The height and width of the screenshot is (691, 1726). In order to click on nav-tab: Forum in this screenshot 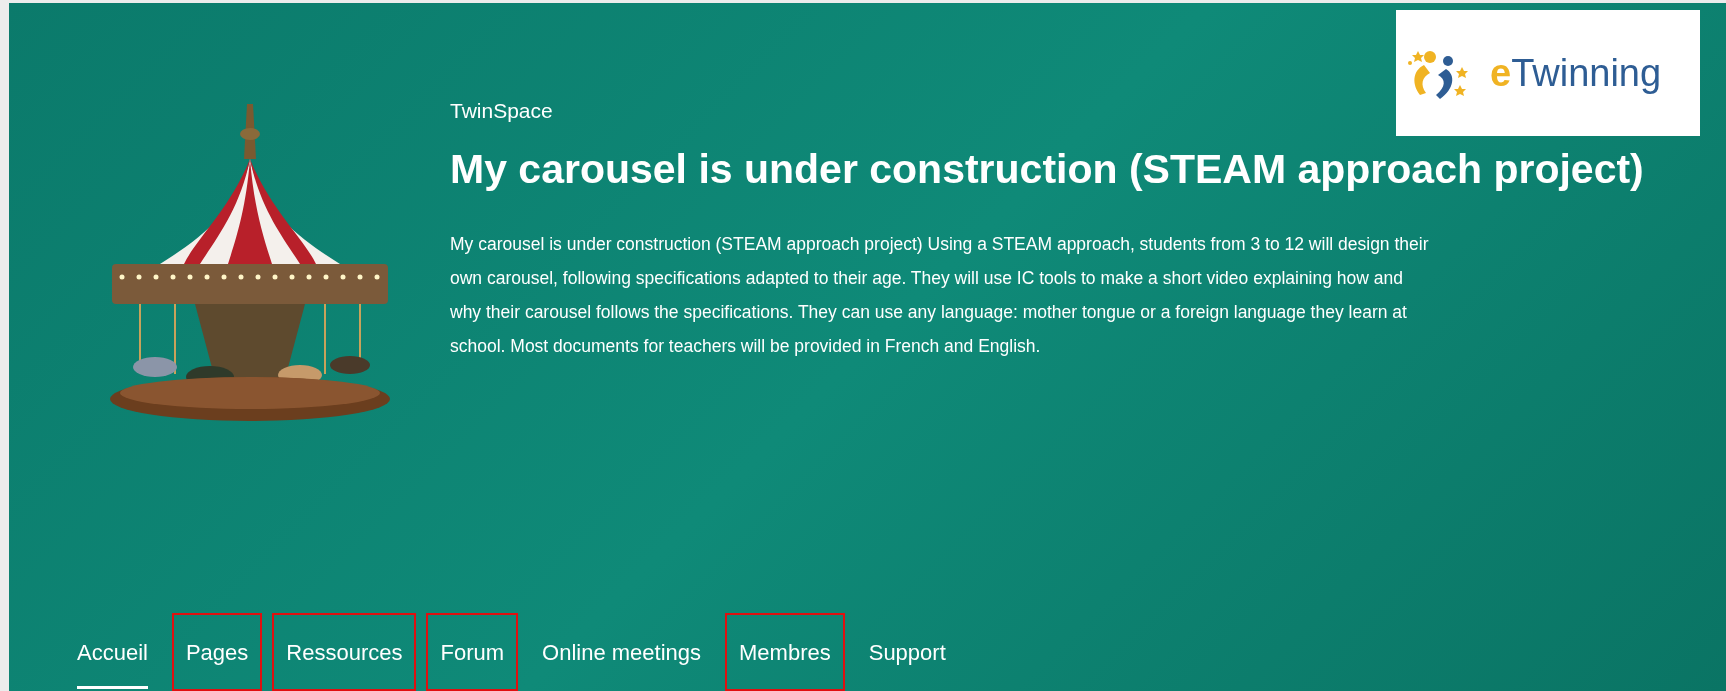, I will do `click(472, 652)`.